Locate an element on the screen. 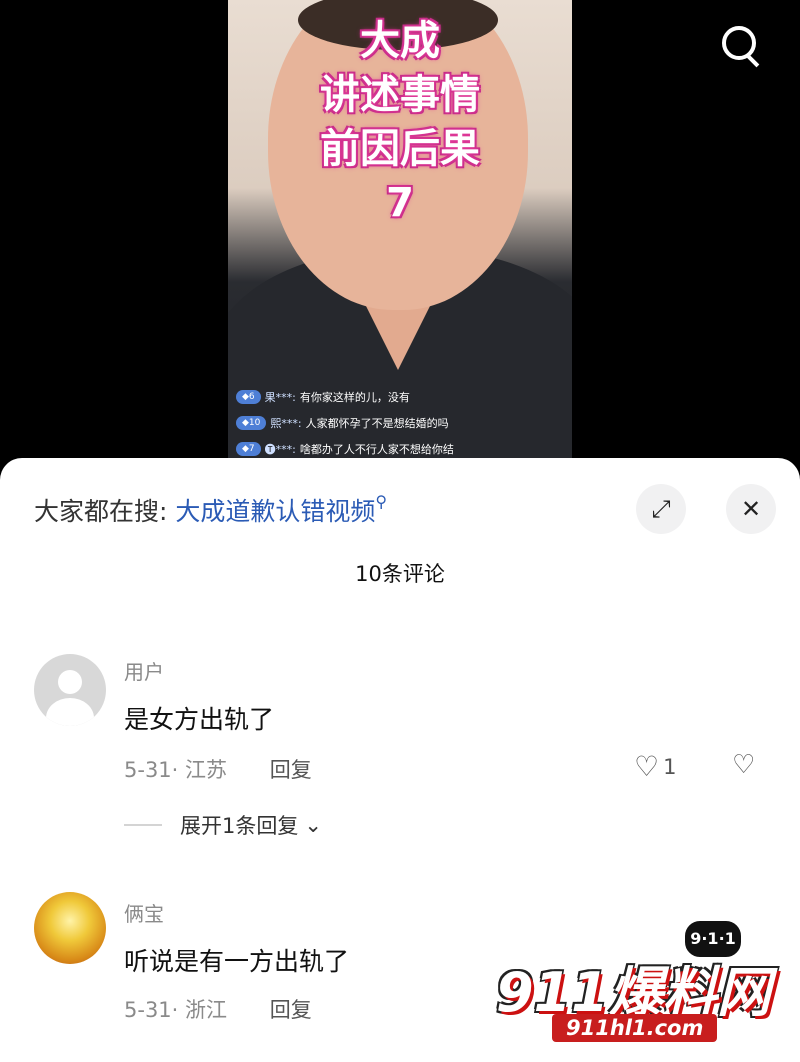 The height and width of the screenshot is (1062, 800). live-comment: ◆6 果***: 有你家这样的儿，没有 is located at coordinates (345, 397).